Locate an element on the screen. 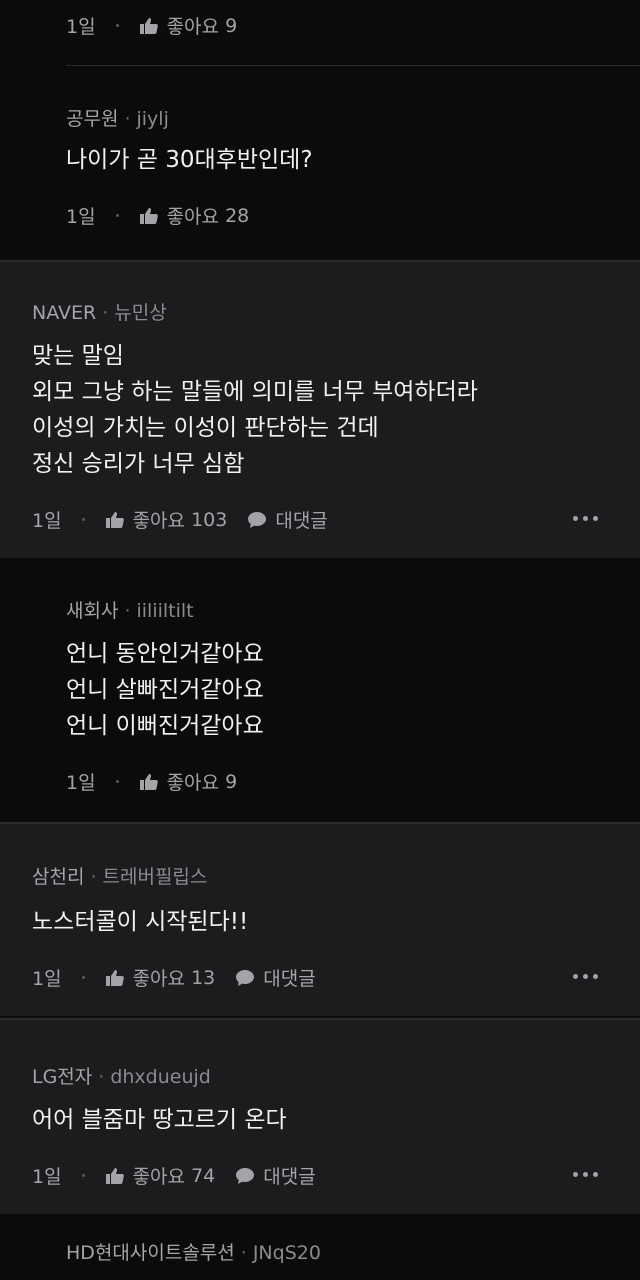  comment-body: 언니 동안인거같아요 언니 살빠진거같아요 언니 이뻐진거같아요 is located at coordinates (165, 690).